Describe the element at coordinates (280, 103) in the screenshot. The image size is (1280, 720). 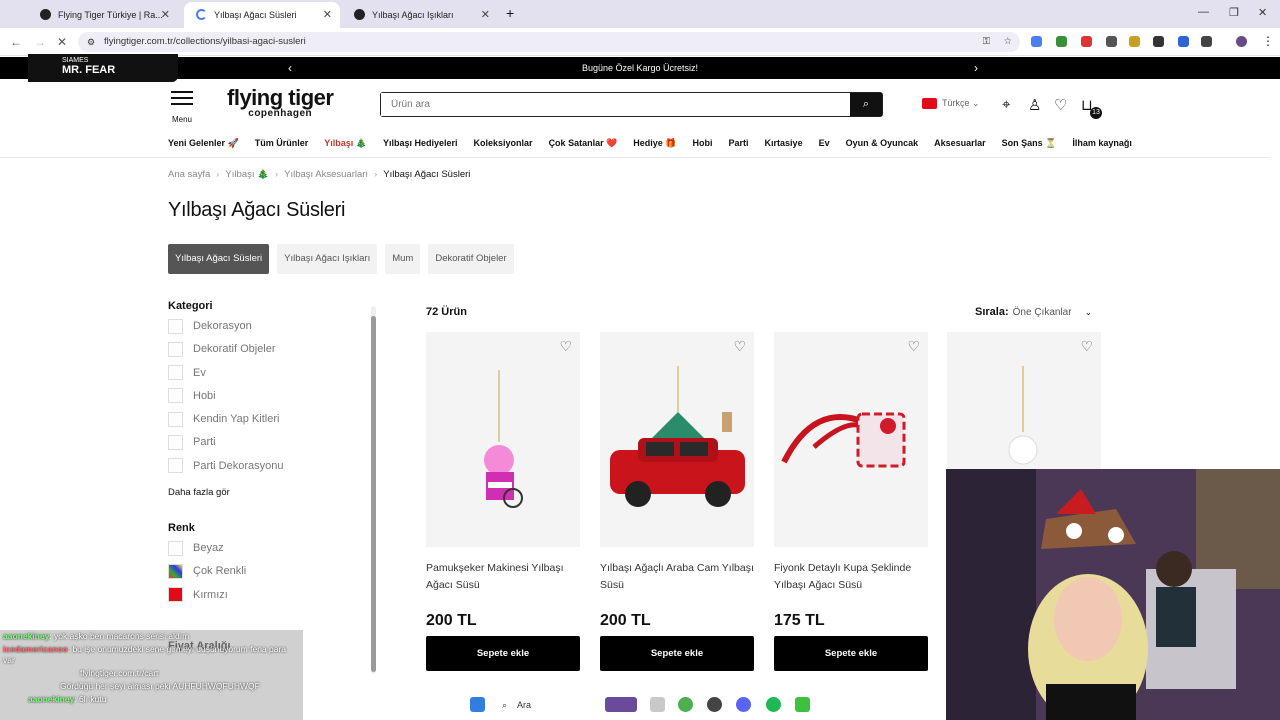
I see `logo: flying tiger copenhagen` at that location.